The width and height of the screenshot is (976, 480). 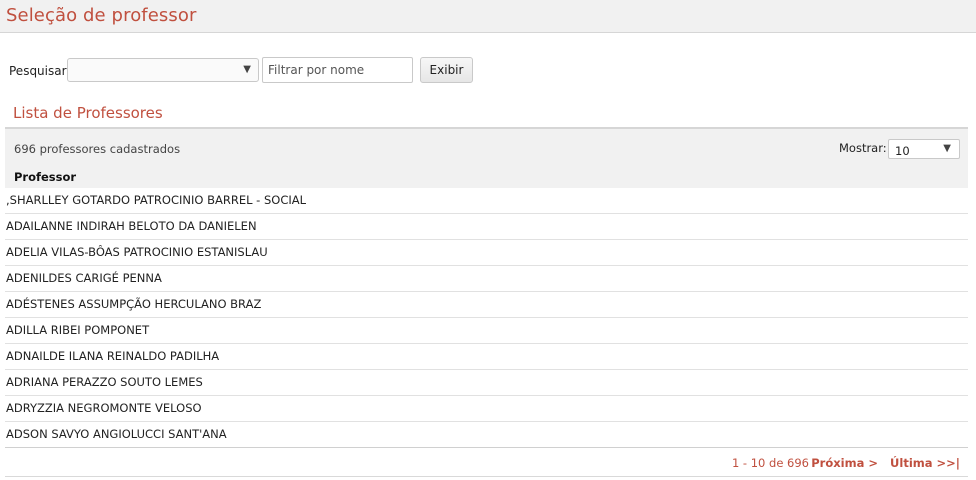 I want to click on page-size-select: 10 ▼, so click(x=924, y=149).